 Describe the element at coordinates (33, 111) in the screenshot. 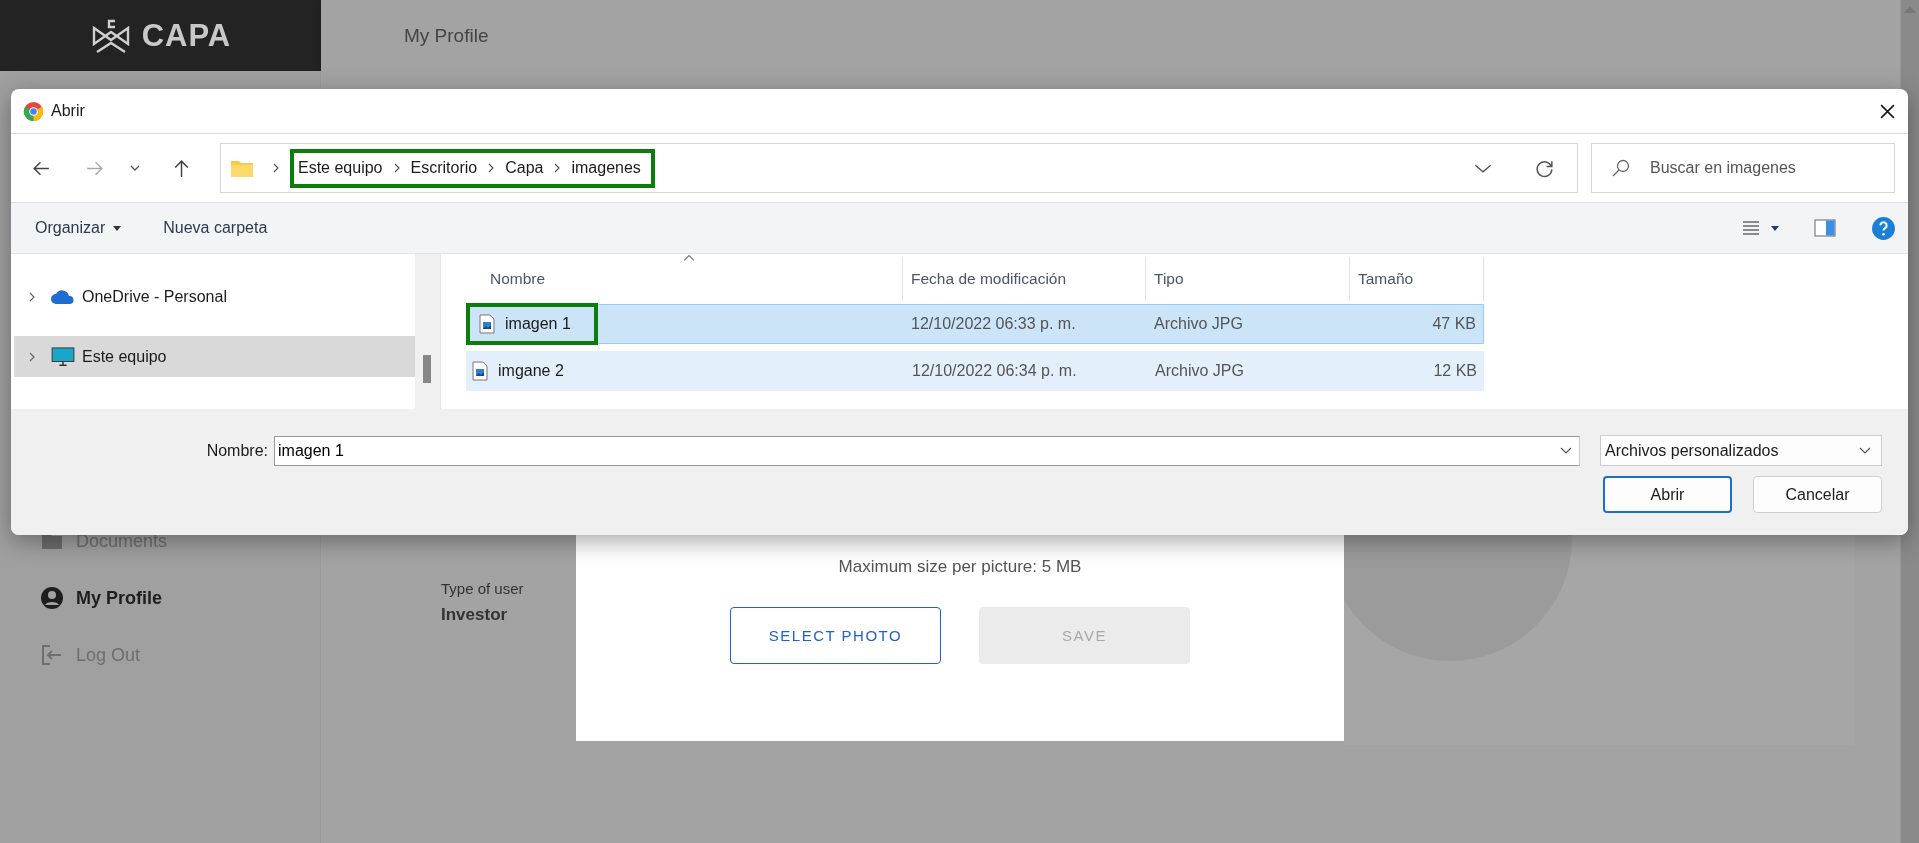

I see `browser-icon` at that location.